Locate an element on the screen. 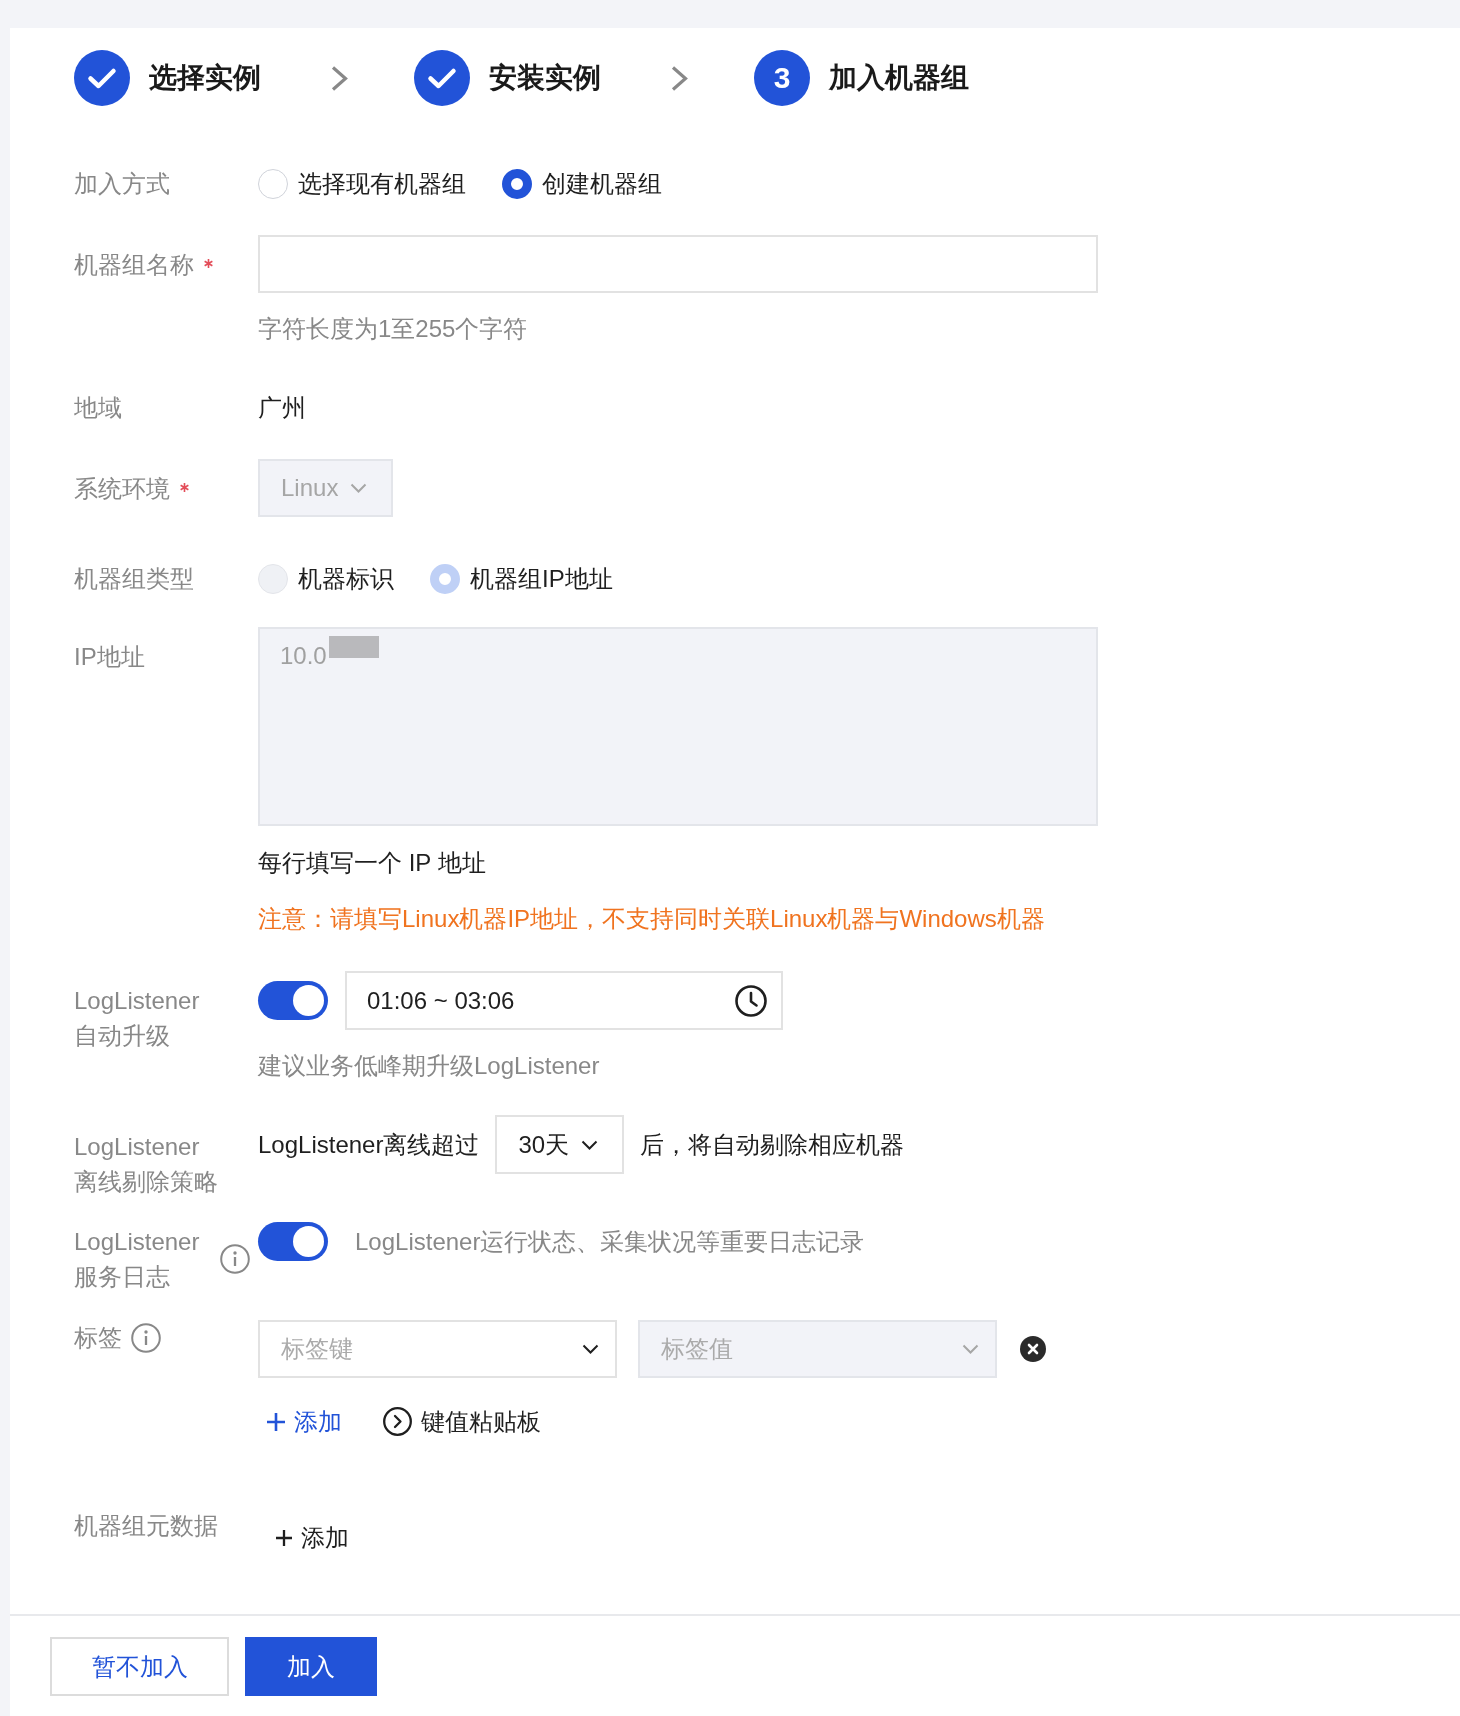  warning-text: 注意：请填写Linux机器IP地址，不支持同时关联Linux机器与Windows机器 is located at coordinates (651, 919).